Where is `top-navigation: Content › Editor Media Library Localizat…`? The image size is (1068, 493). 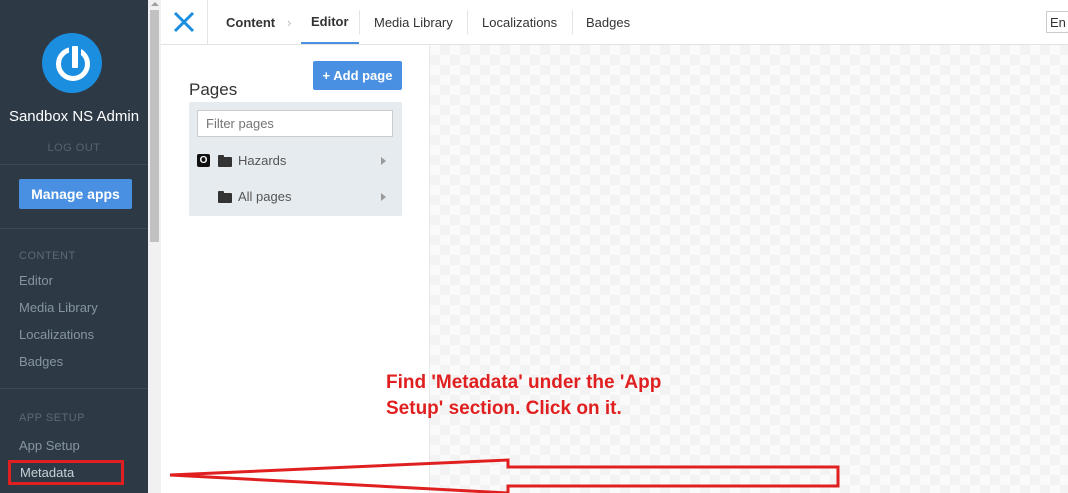
top-navigation: Content › Editor Media Library Localizat… is located at coordinates (614, 22).